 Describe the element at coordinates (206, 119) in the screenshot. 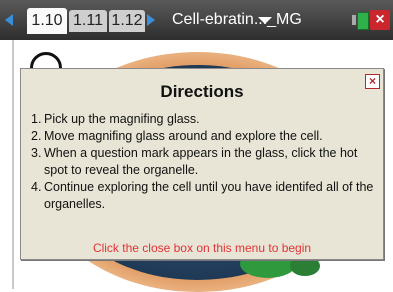

I see `list-item: 1. Pick up the magnifing glass.` at that location.